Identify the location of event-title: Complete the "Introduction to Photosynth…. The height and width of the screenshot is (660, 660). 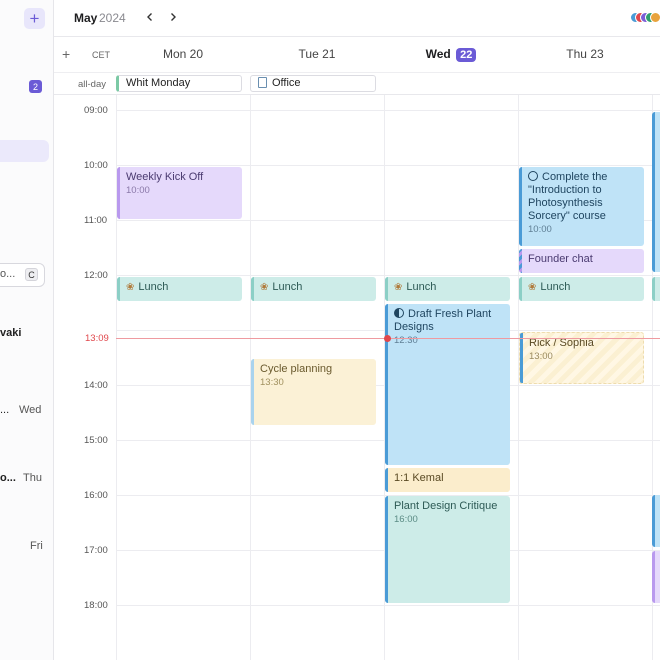
(568, 196).